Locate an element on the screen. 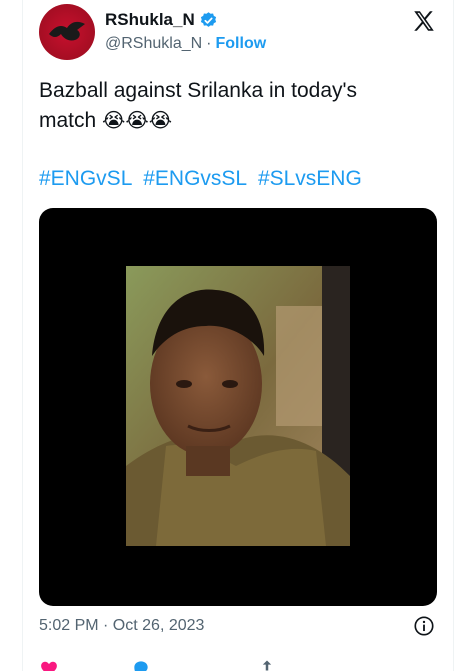 This screenshot has width=474, height=671. share-icon is located at coordinates (267, 665).